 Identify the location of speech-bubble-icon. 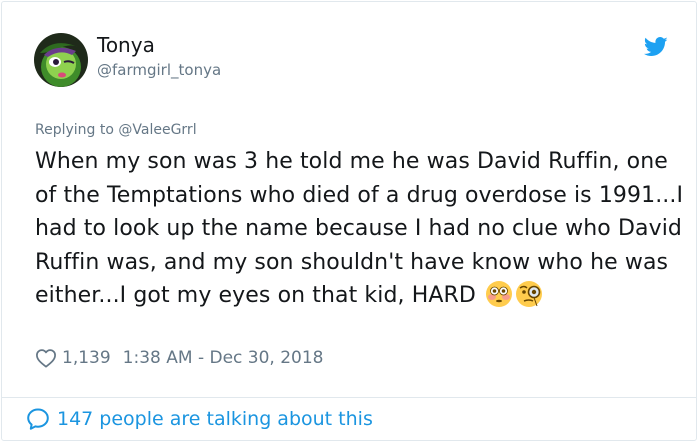
(38, 419).